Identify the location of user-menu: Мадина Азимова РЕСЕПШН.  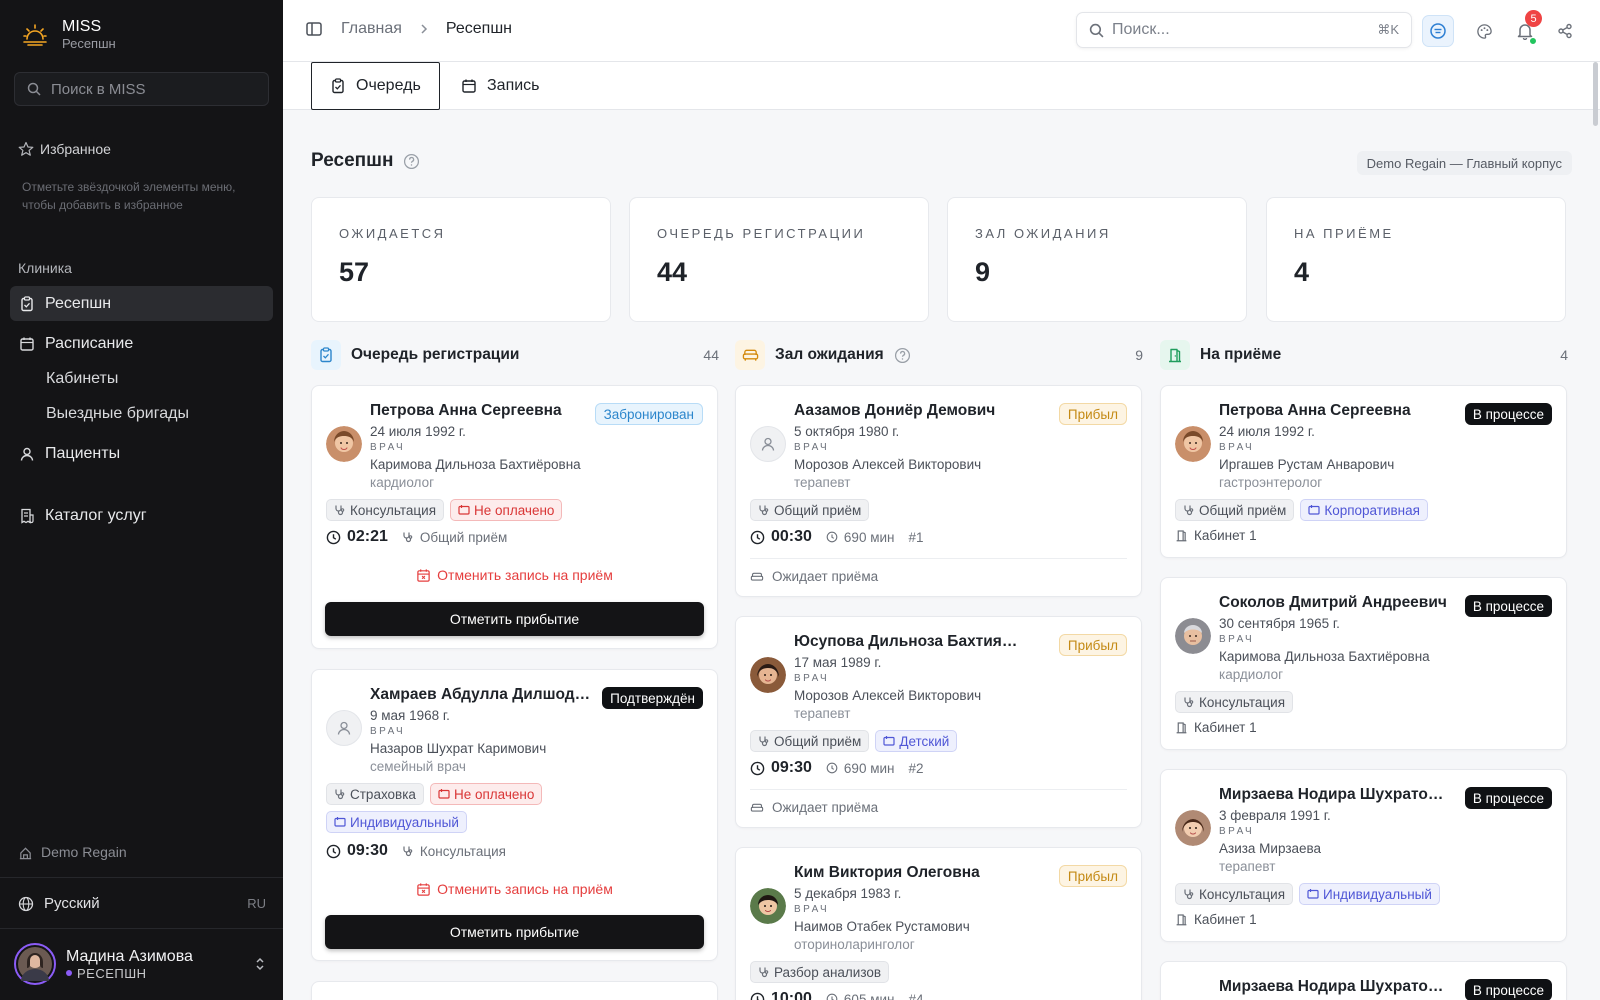
(140, 964).